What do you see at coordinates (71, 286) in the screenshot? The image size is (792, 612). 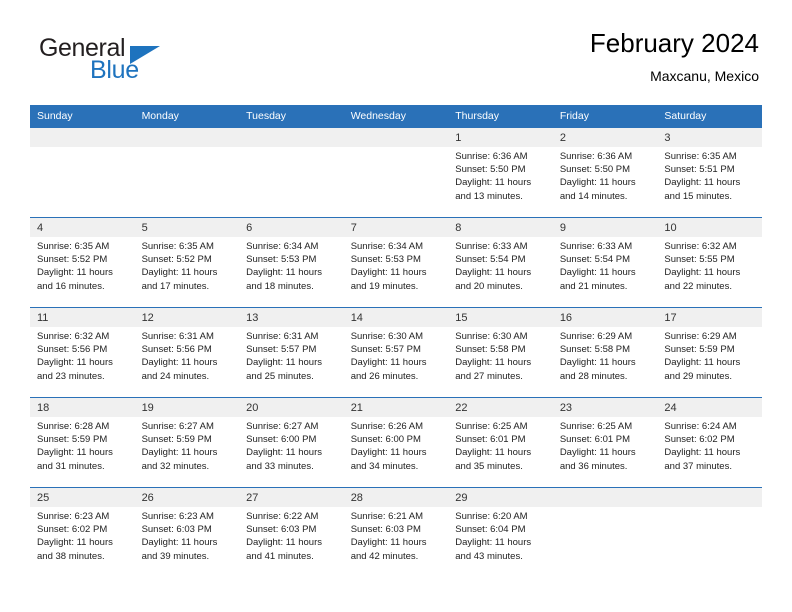 I see `daylight-text-line2: and 16 minutes.` at bounding box center [71, 286].